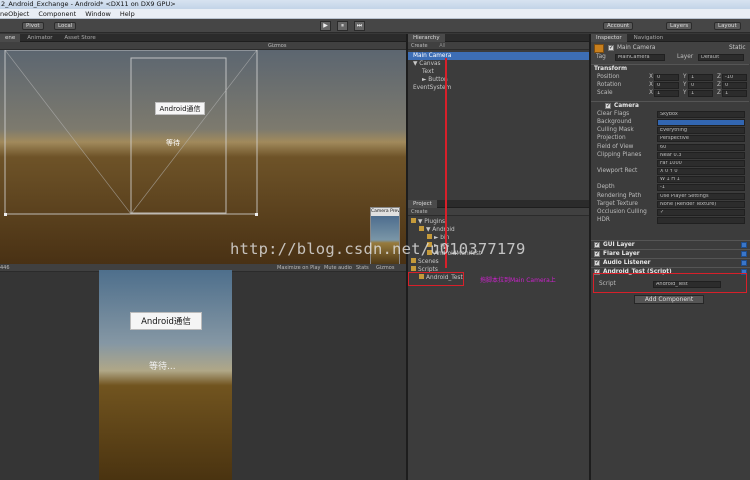 Image resolution: width=750 pixels, height=480 pixels. Describe the element at coordinates (670, 262) in the screenshot. I see `component-header: ✓ Audio Listener` at that location.